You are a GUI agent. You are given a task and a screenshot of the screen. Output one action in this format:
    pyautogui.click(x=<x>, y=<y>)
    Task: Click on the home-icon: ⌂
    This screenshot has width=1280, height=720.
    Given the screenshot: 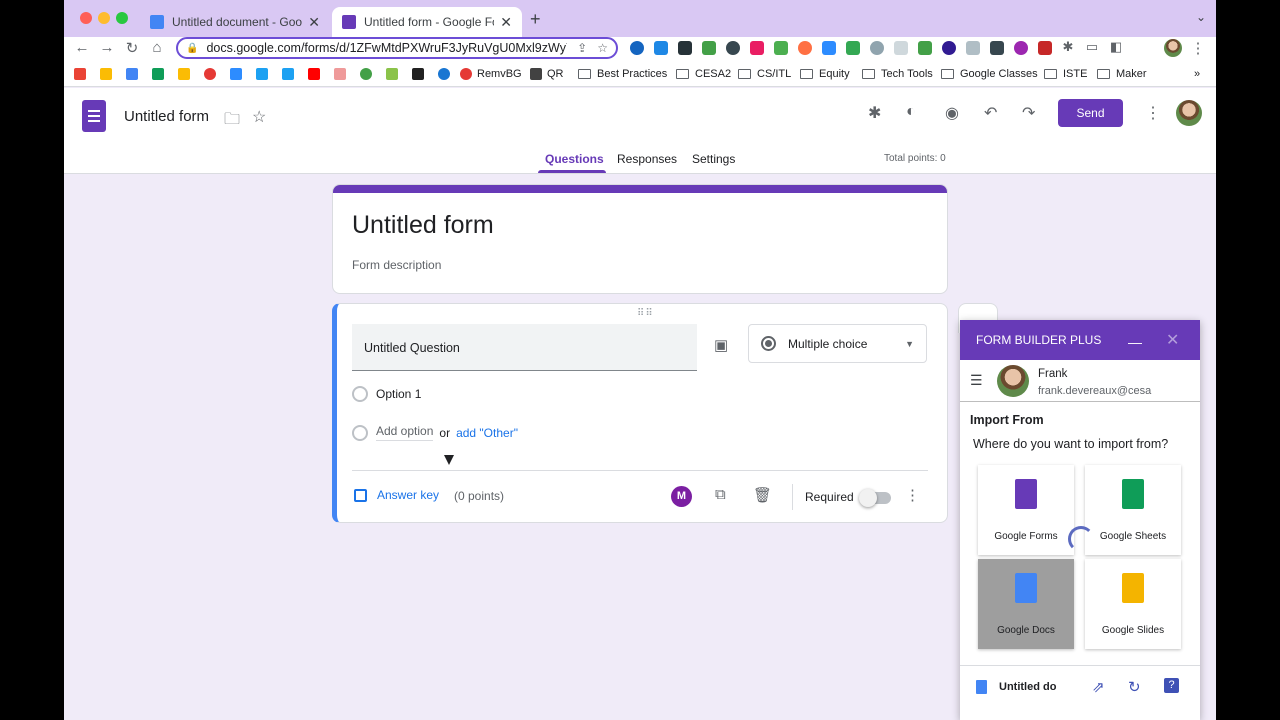 What is the action you would take?
    pyautogui.click(x=157, y=47)
    